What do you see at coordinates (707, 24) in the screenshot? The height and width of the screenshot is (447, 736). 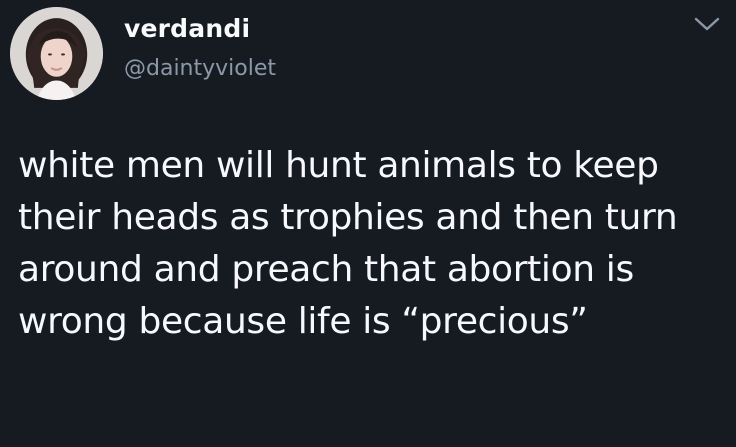 I see `chevron-down-icon` at bounding box center [707, 24].